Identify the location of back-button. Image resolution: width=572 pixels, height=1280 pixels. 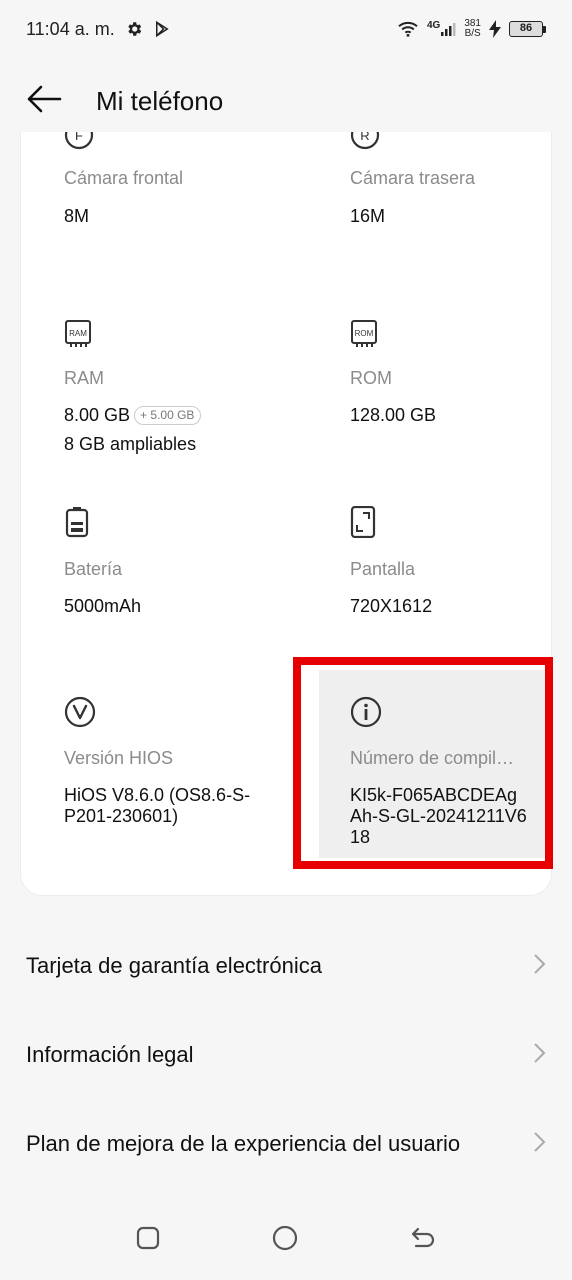
(45, 101).